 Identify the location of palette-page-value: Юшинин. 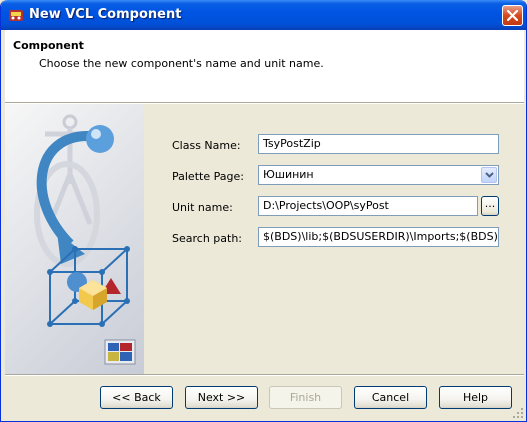
(288, 174).